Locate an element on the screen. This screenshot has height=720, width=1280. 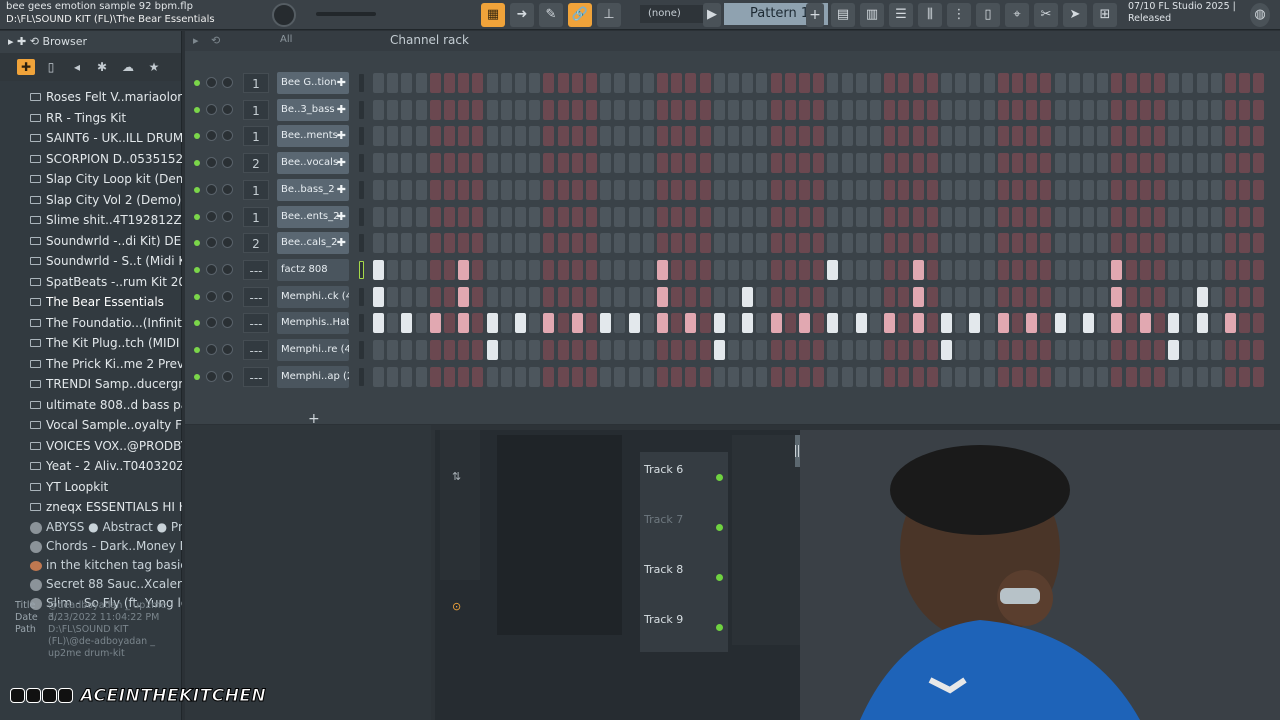
browser-item: zneqx ESSENTIALS HI HAT is located at coordinates (91, 507).